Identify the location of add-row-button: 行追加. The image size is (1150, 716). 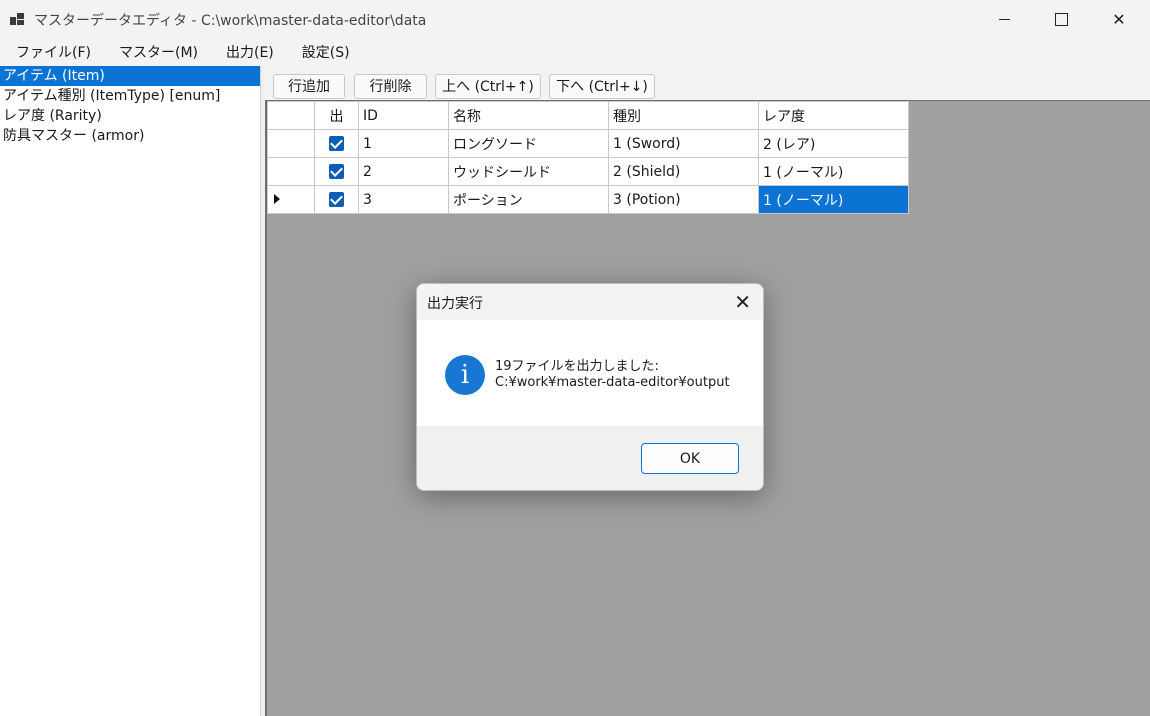
(309, 86).